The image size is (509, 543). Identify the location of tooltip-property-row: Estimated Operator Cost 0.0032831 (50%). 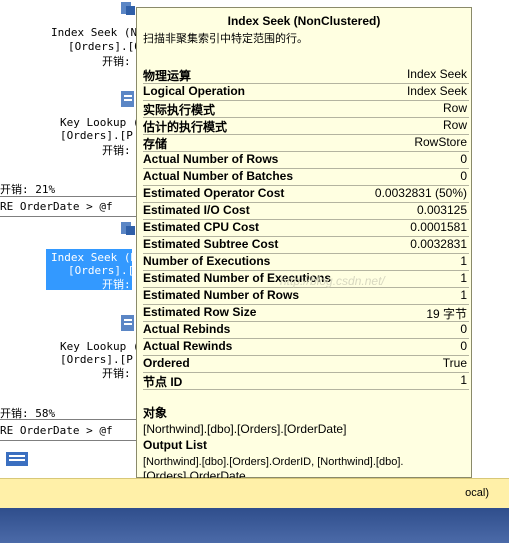
(306, 194).